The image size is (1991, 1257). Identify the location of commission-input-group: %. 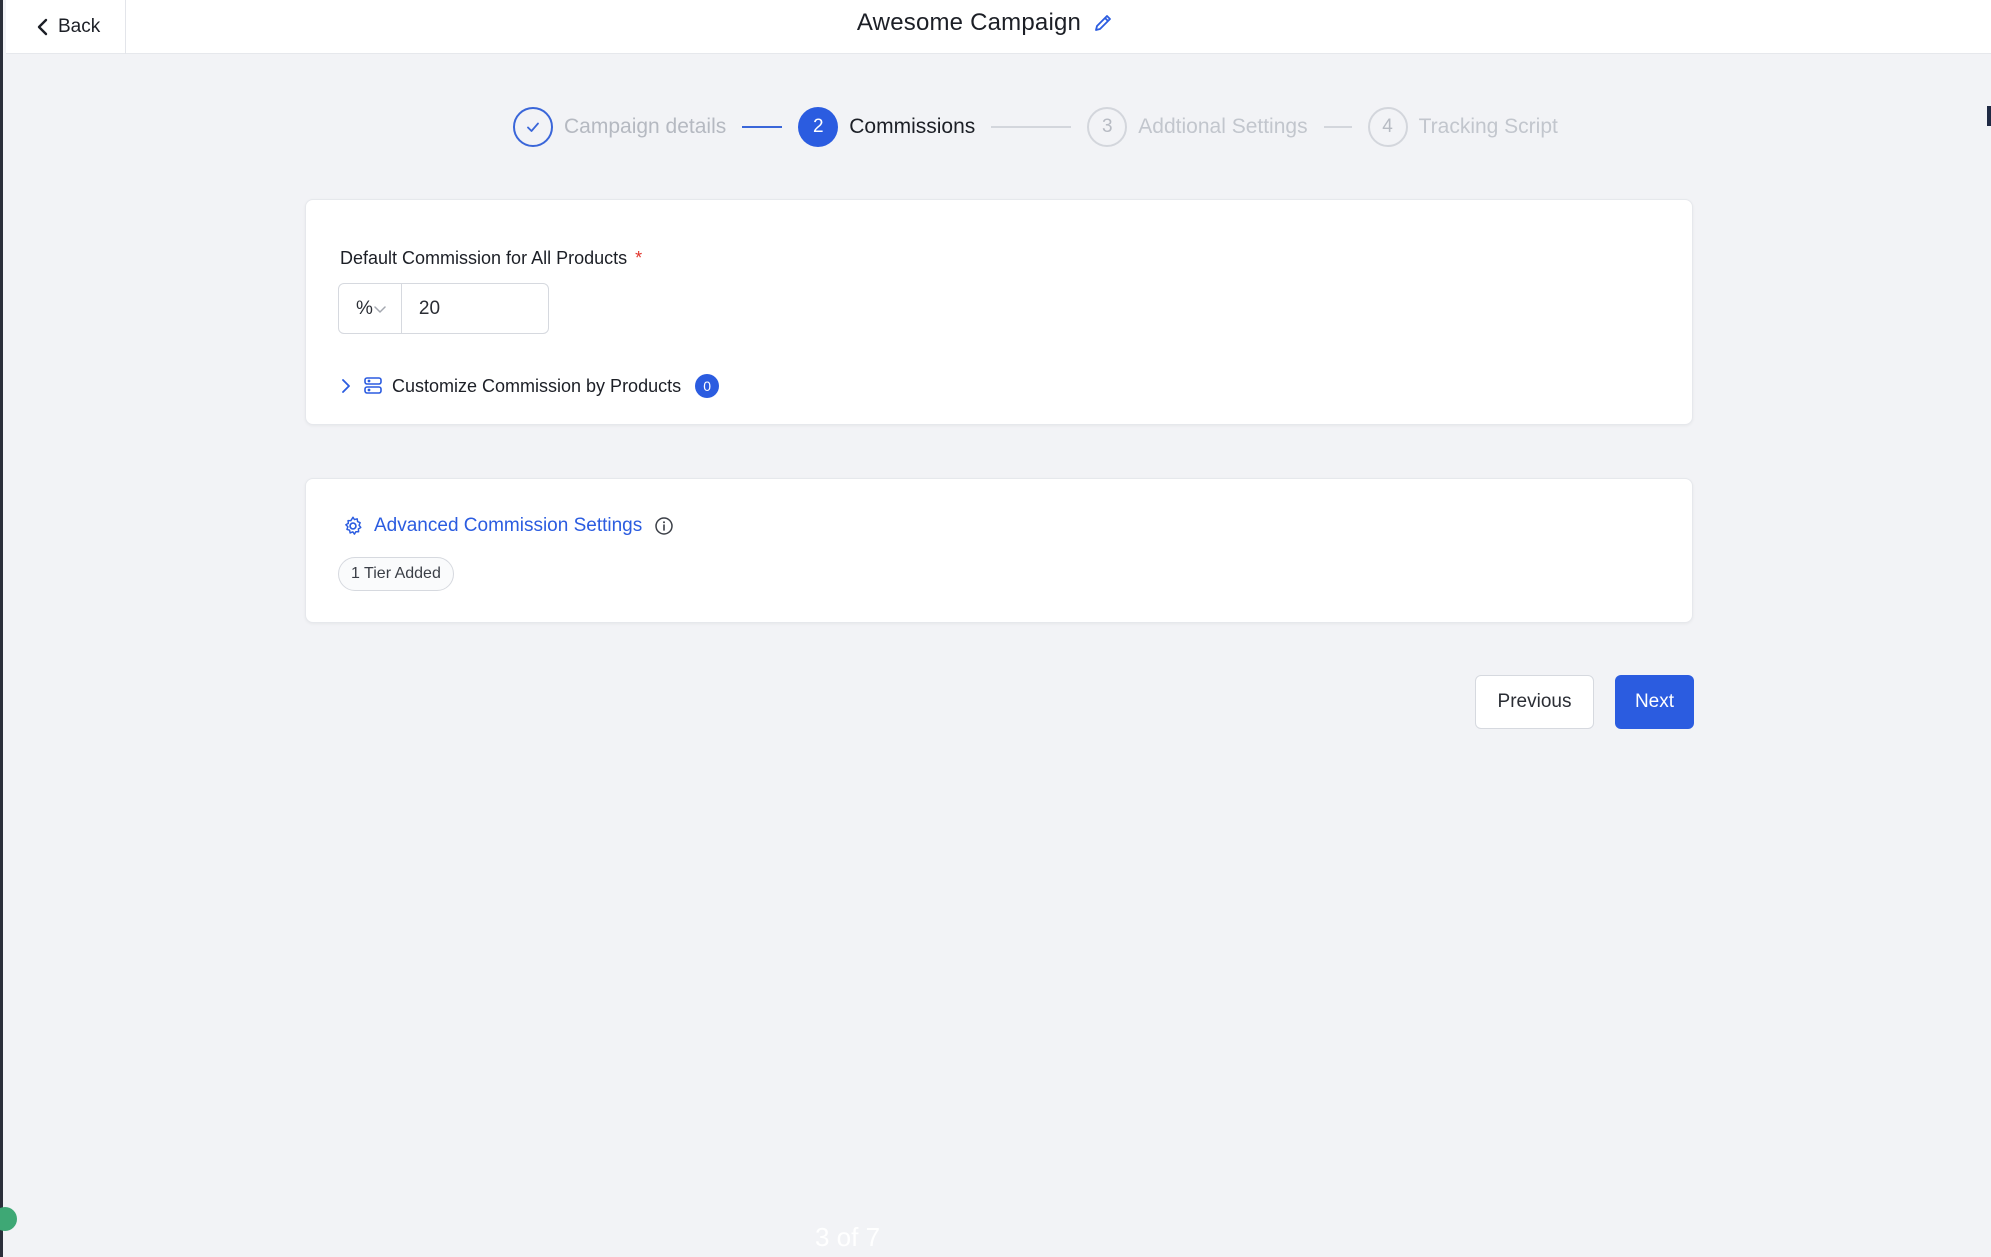
(501, 308).